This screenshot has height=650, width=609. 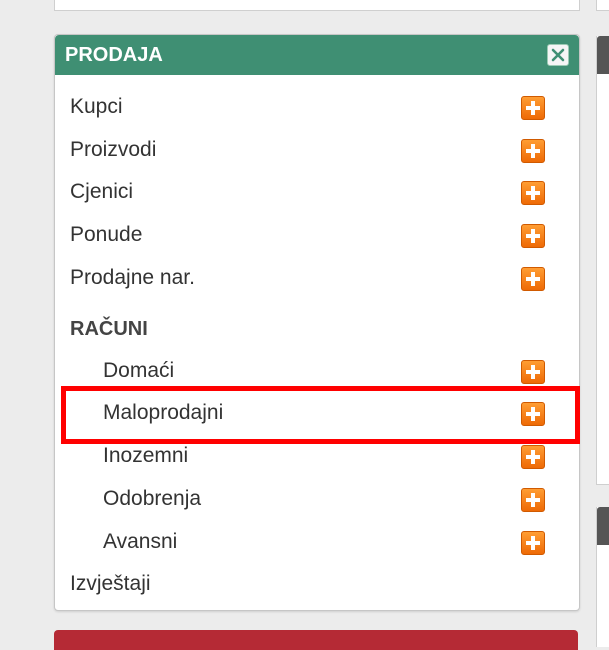 I want to click on right-column-panel, so click(x=602, y=260).